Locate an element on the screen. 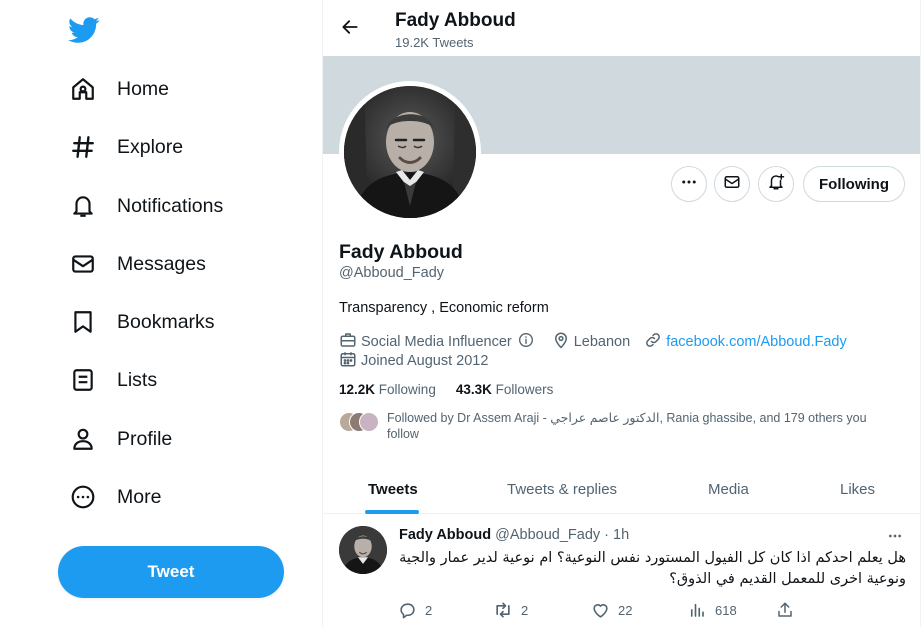 The width and height of the screenshot is (923, 627). sidebar-item-label: Messages is located at coordinates (161, 263).